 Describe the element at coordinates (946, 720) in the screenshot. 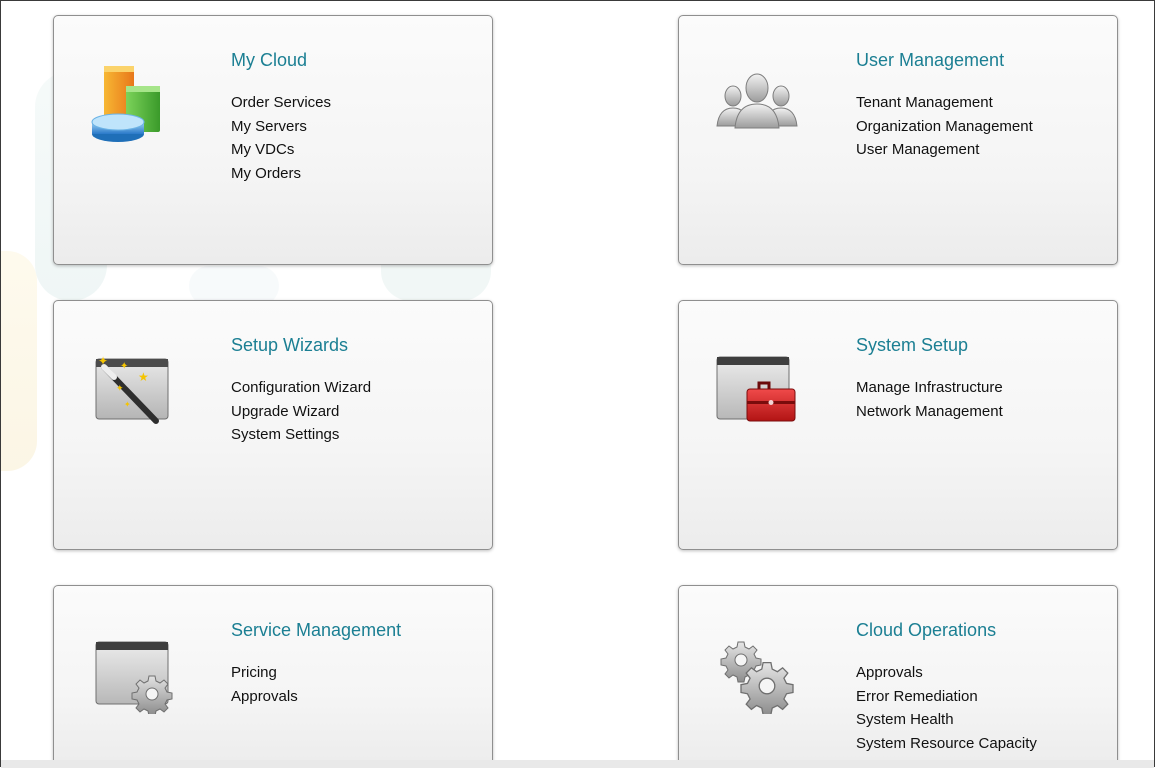

I see `link-system-health: System Health` at that location.